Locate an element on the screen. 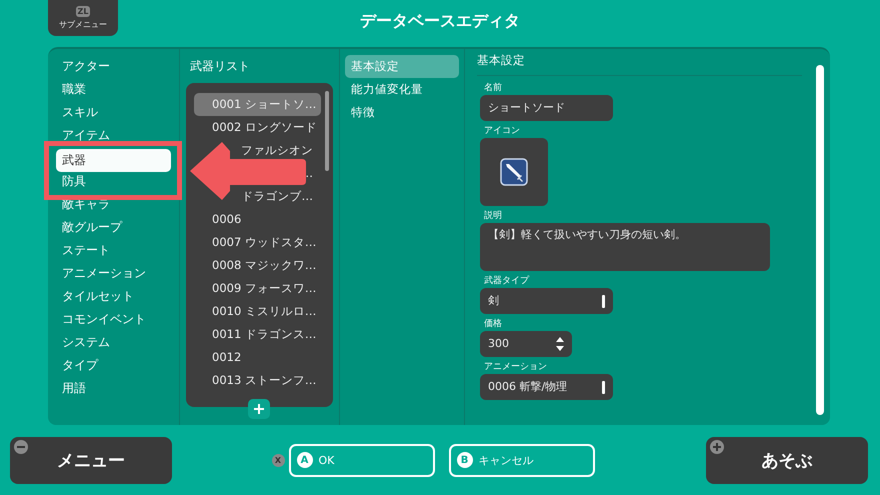 The width and height of the screenshot is (880, 495). field-label: 価格 is located at coordinates (493, 324).